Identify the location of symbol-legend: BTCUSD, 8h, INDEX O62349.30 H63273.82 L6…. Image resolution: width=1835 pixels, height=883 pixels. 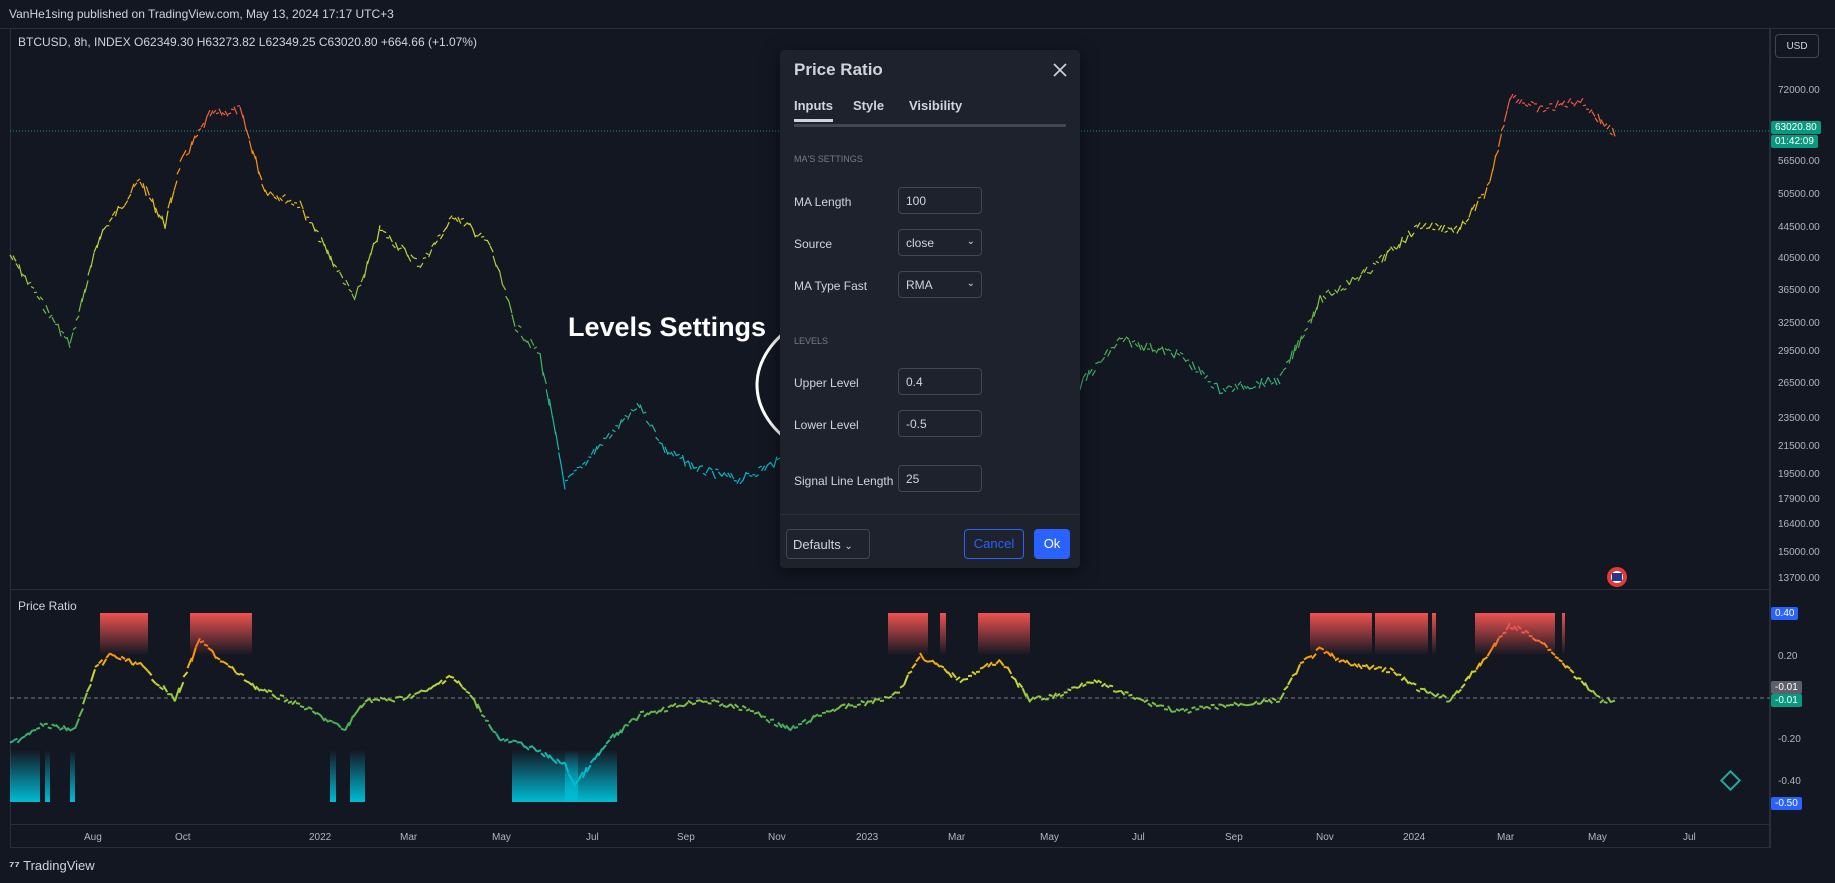
(247, 42).